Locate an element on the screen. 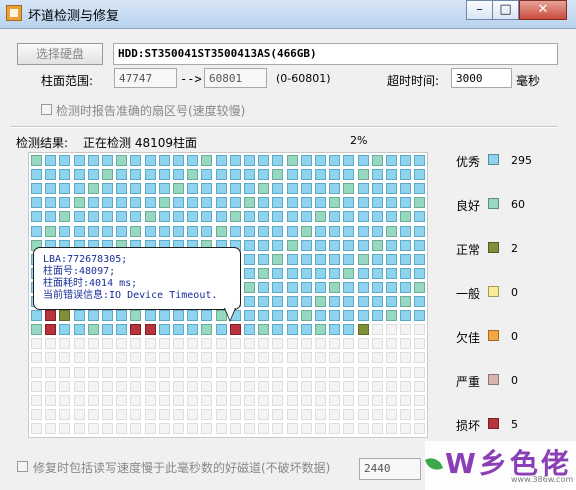 The height and width of the screenshot is (490, 576). maximize-button: □ is located at coordinates (505, 10).